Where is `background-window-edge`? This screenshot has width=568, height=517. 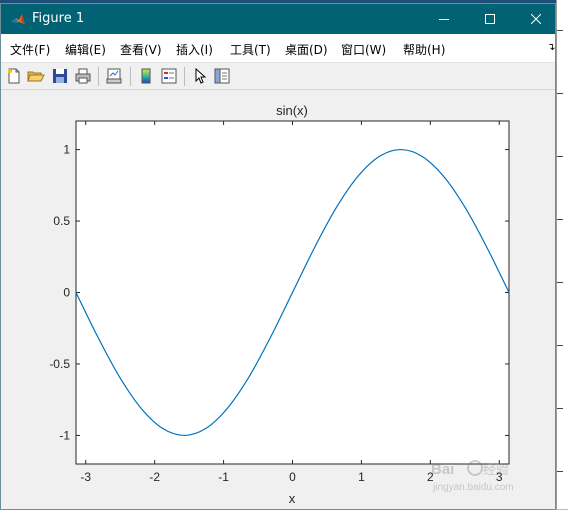 background-window-edge is located at coordinates (562, 258).